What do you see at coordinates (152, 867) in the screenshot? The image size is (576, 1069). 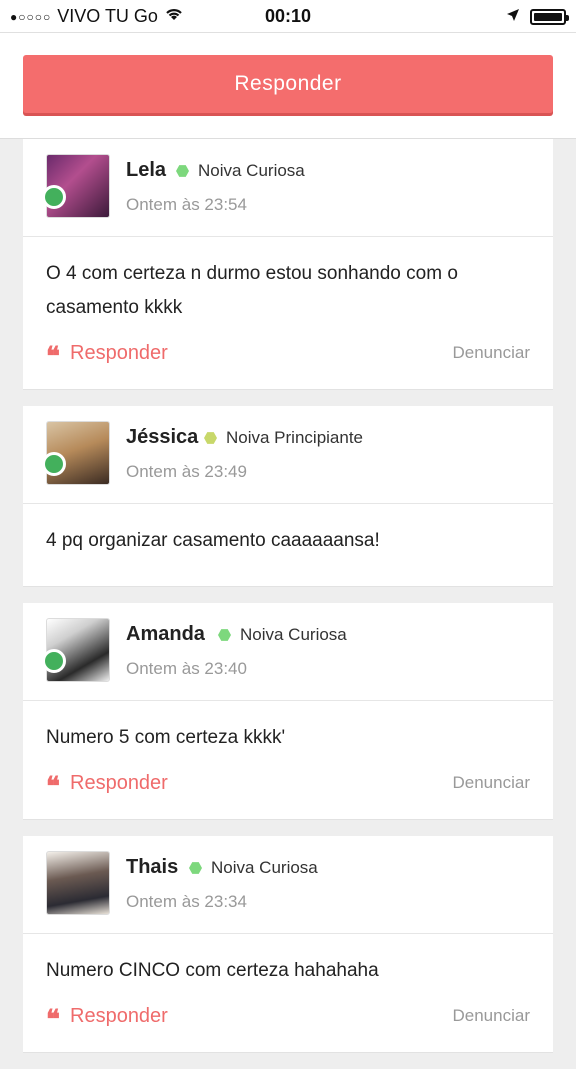 I see `author-name: Thais` at bounding box center [152, 867].